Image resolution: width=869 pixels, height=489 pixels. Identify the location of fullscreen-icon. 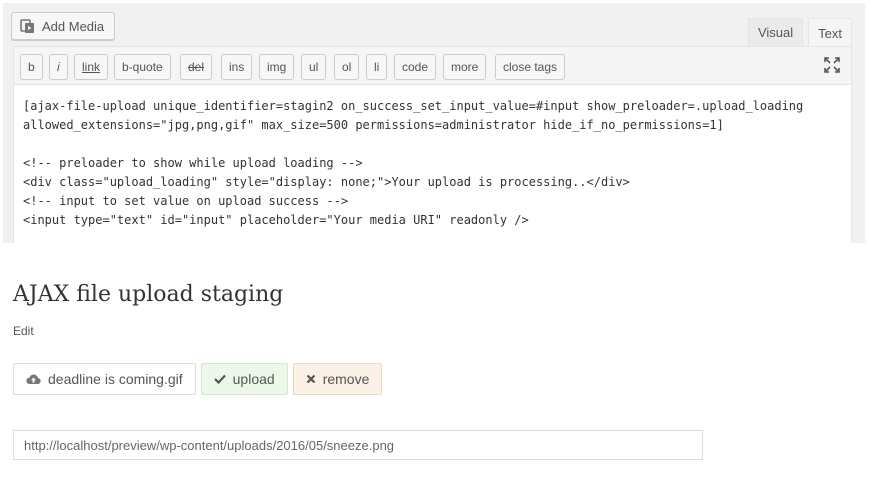
(832, 67).